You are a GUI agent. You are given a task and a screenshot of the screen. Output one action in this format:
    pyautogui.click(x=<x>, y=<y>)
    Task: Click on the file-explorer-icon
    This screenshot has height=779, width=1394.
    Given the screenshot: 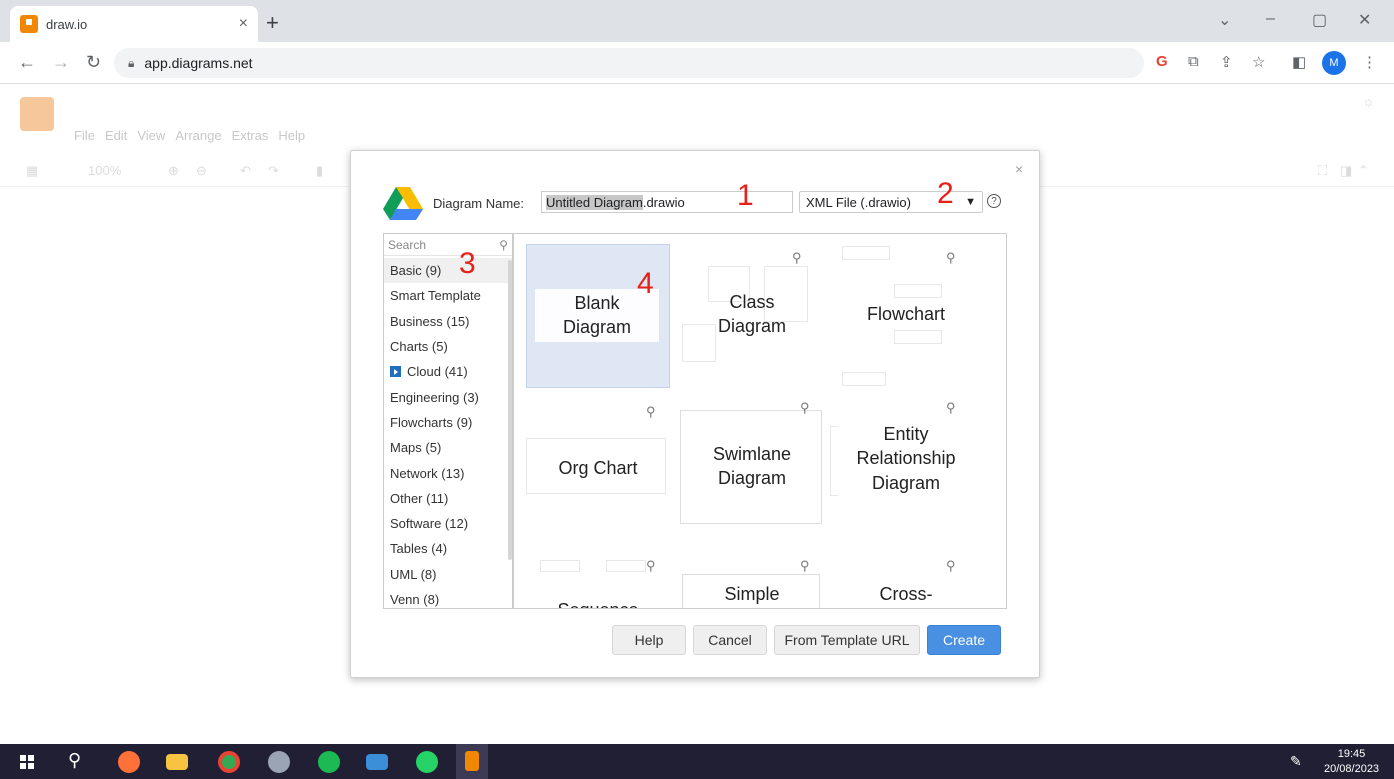 What is the action you would take?
    pyautogui.click(x=177, y=762)
    